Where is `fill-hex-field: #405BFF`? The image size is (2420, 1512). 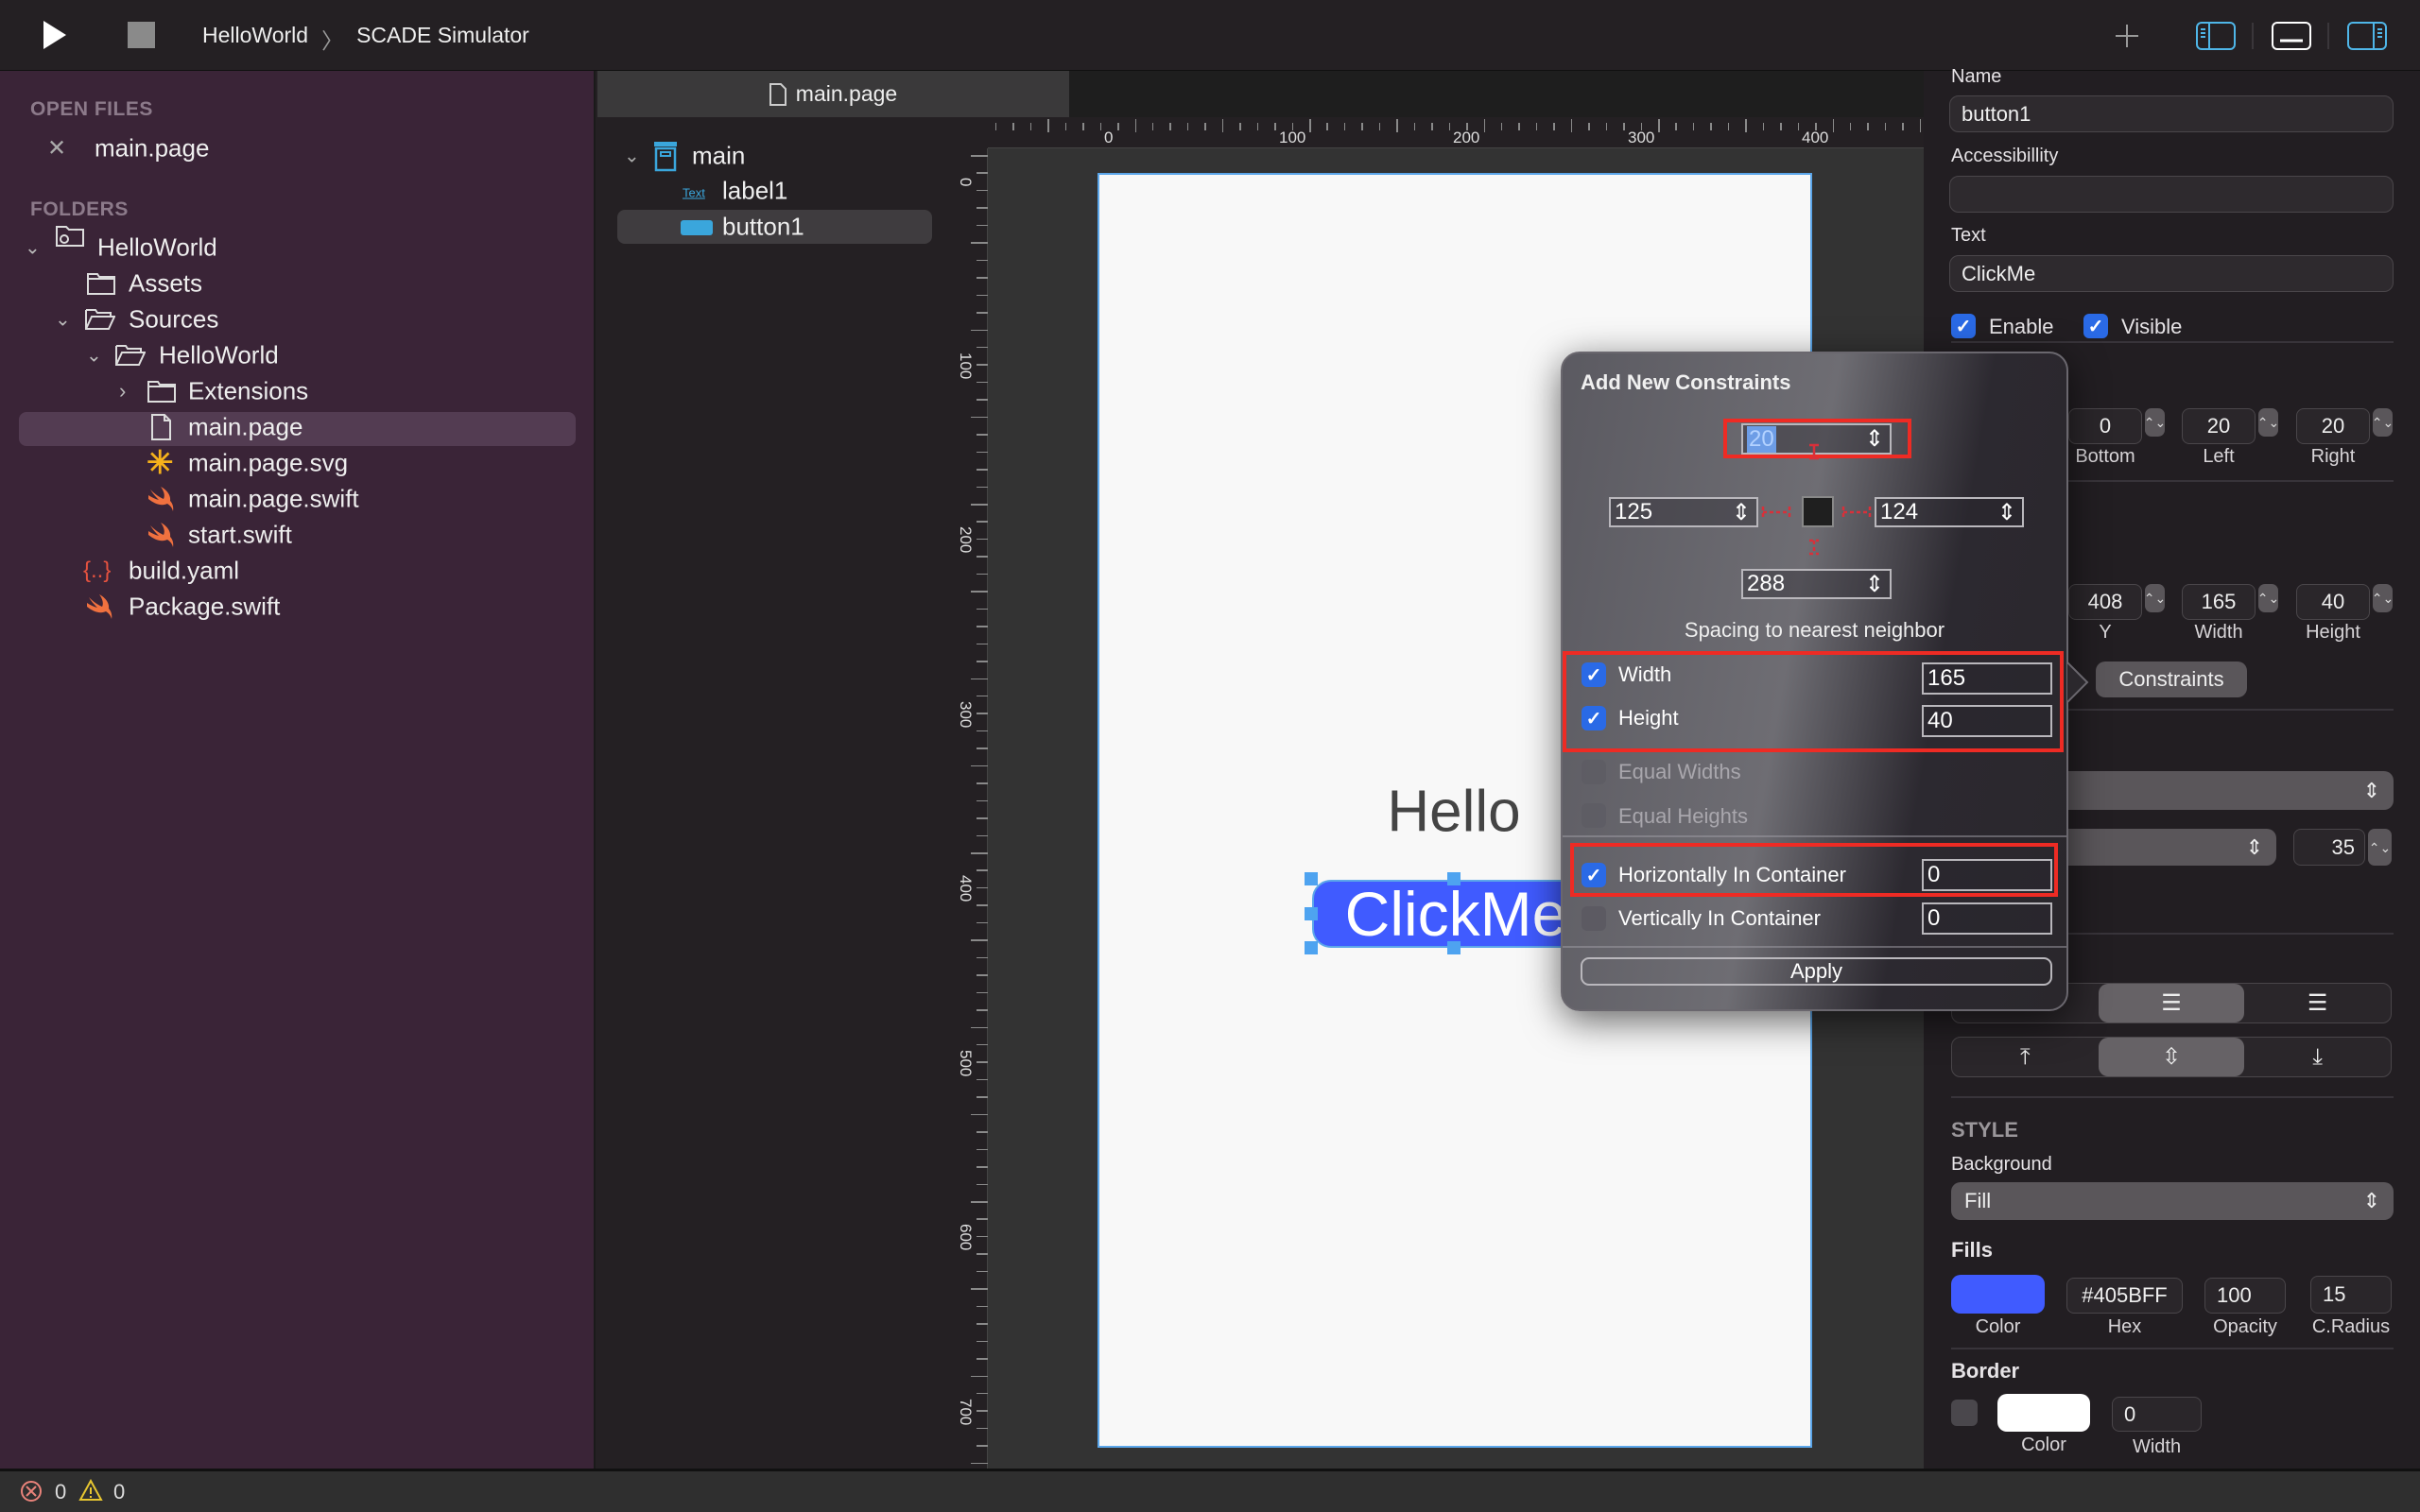 fill-hex-field: #405BFF is located at coordinates (2124, 1296).